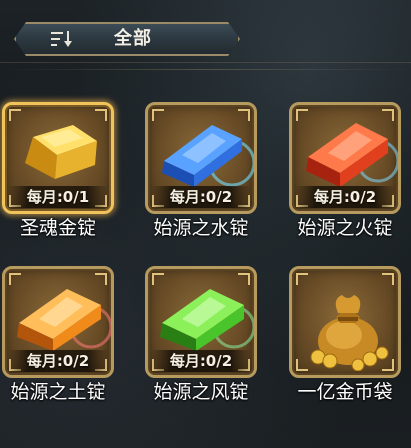 This screenshot has height=448, width=411. What do you see at coordinates (58, 197) in the screenshot?
I see `monthly-limit: 每月:0/1` at bounding box center [58, 197].